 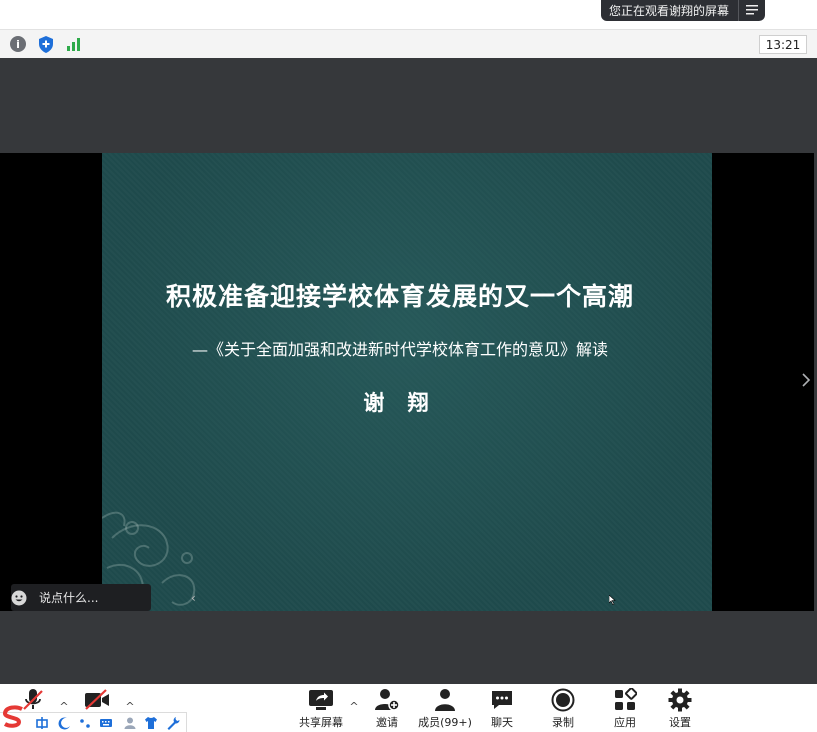 I want to click on emoji-icon, so click(x=19, y=597).